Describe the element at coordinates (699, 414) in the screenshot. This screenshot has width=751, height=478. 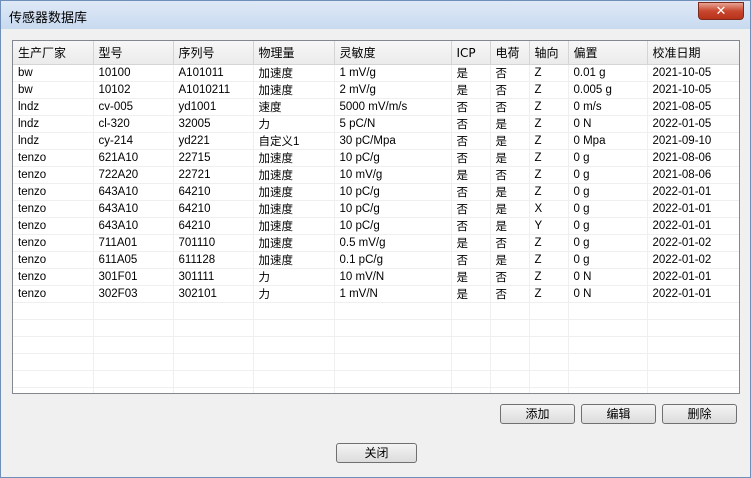
I see `delete-button: 删除` at that location.